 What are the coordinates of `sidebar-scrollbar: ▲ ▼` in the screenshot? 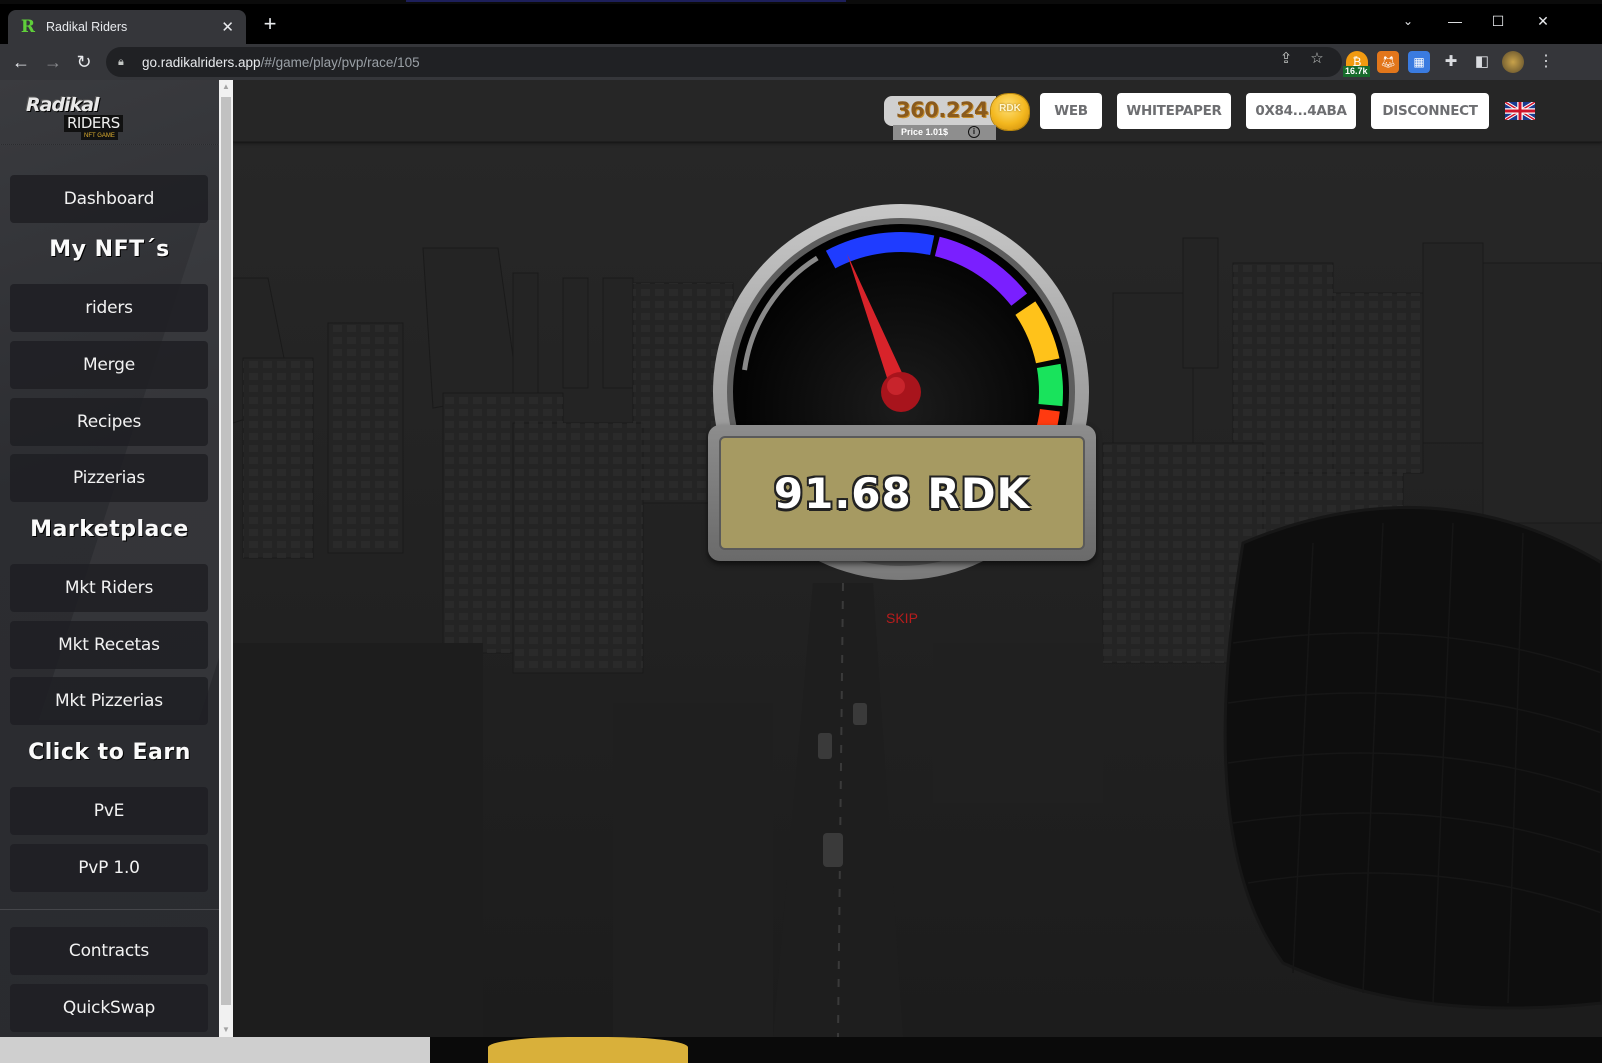 It's located at (226, 558).